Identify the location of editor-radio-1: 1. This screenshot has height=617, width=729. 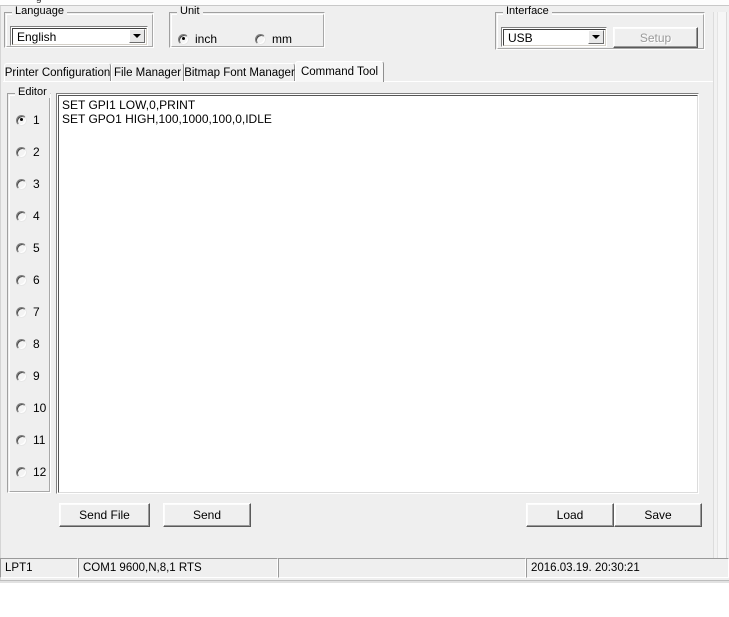
(28, 120).